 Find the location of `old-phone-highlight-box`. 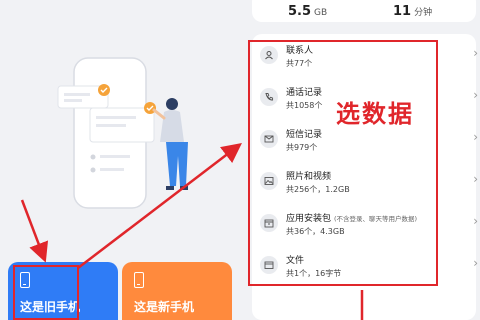

old-phone-highlight-box is located at coordinates (46, 292).